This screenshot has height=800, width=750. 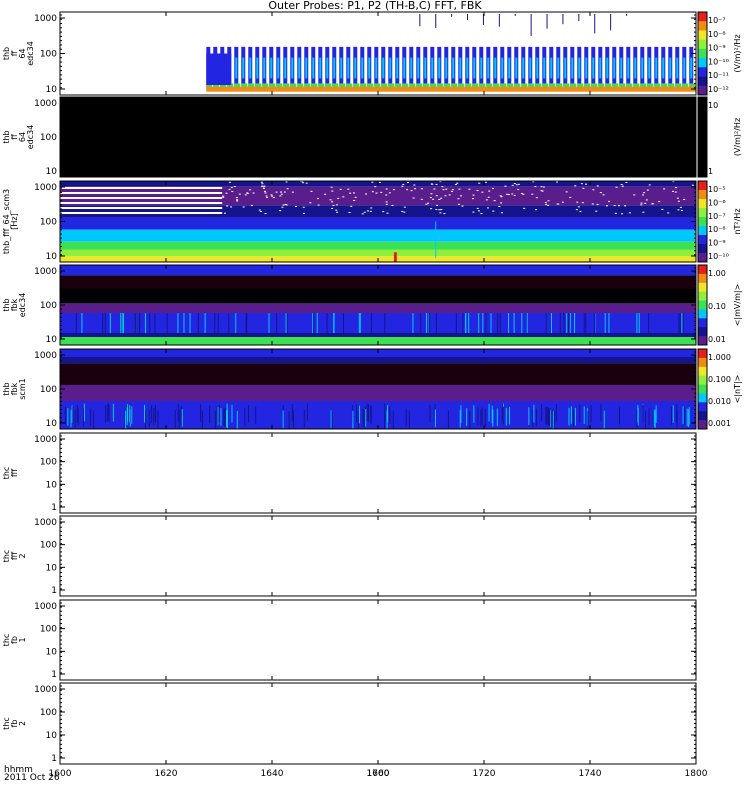 What do you see at coordinates (349, 640) in the screenshot?
I see `panel-p8: 1000100101thc fb 1` at bounding box center [349, 640].